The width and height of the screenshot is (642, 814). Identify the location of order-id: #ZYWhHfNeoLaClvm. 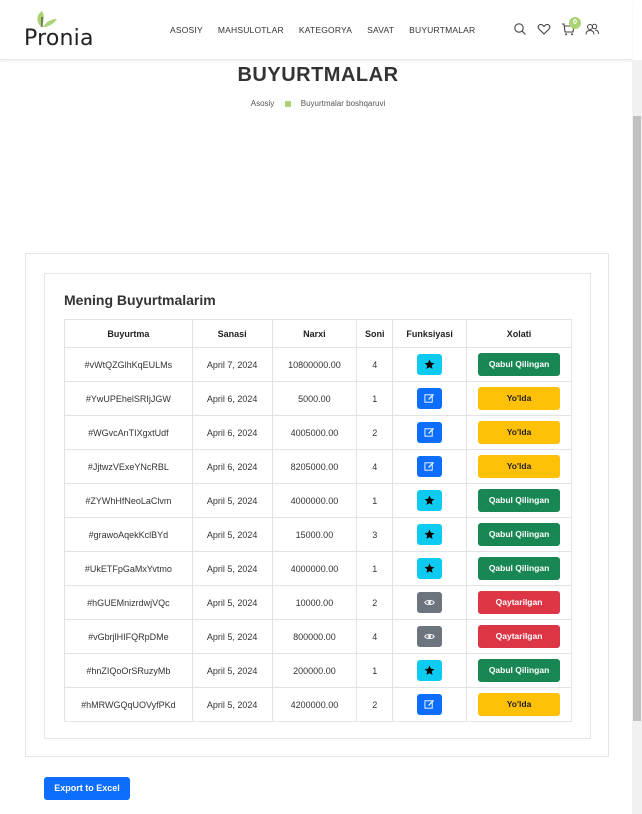
(128, 500).